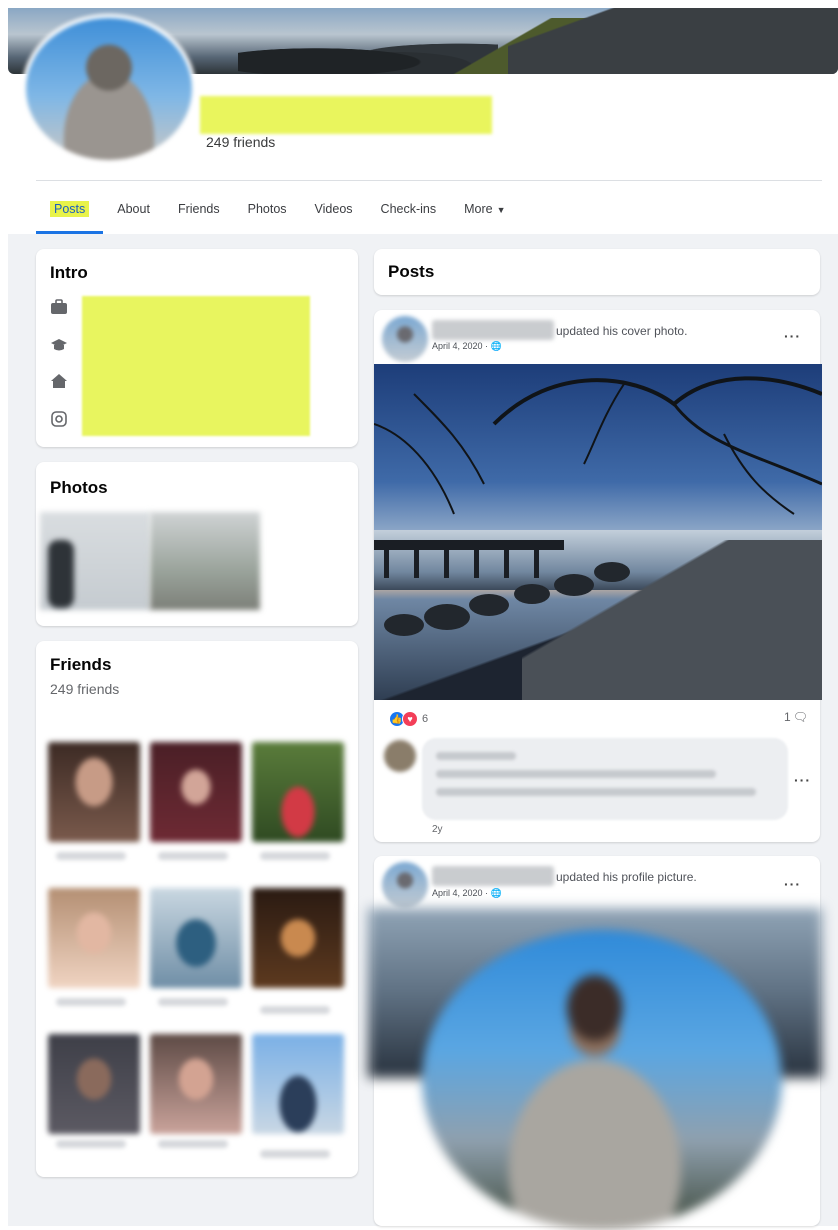 The height and width of the screenshot is (1230, 838). What do you see at coordinates (85, 689) in the screenshot?
I see `friends-count: 249 friends` at bounding box center [85, 689].